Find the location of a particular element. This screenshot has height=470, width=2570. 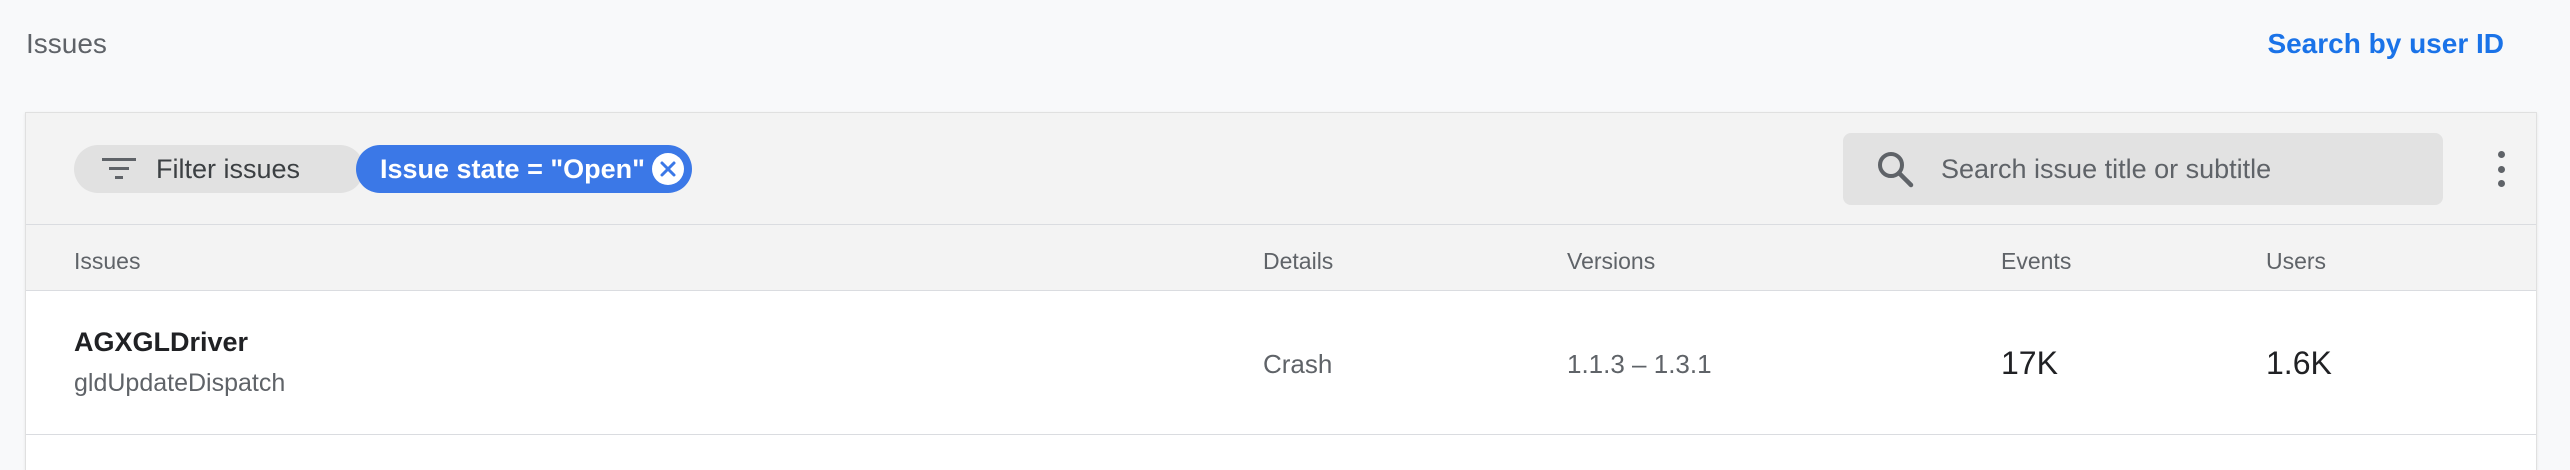

column-header-versions: Versions is located at coordinates (1611, 261).